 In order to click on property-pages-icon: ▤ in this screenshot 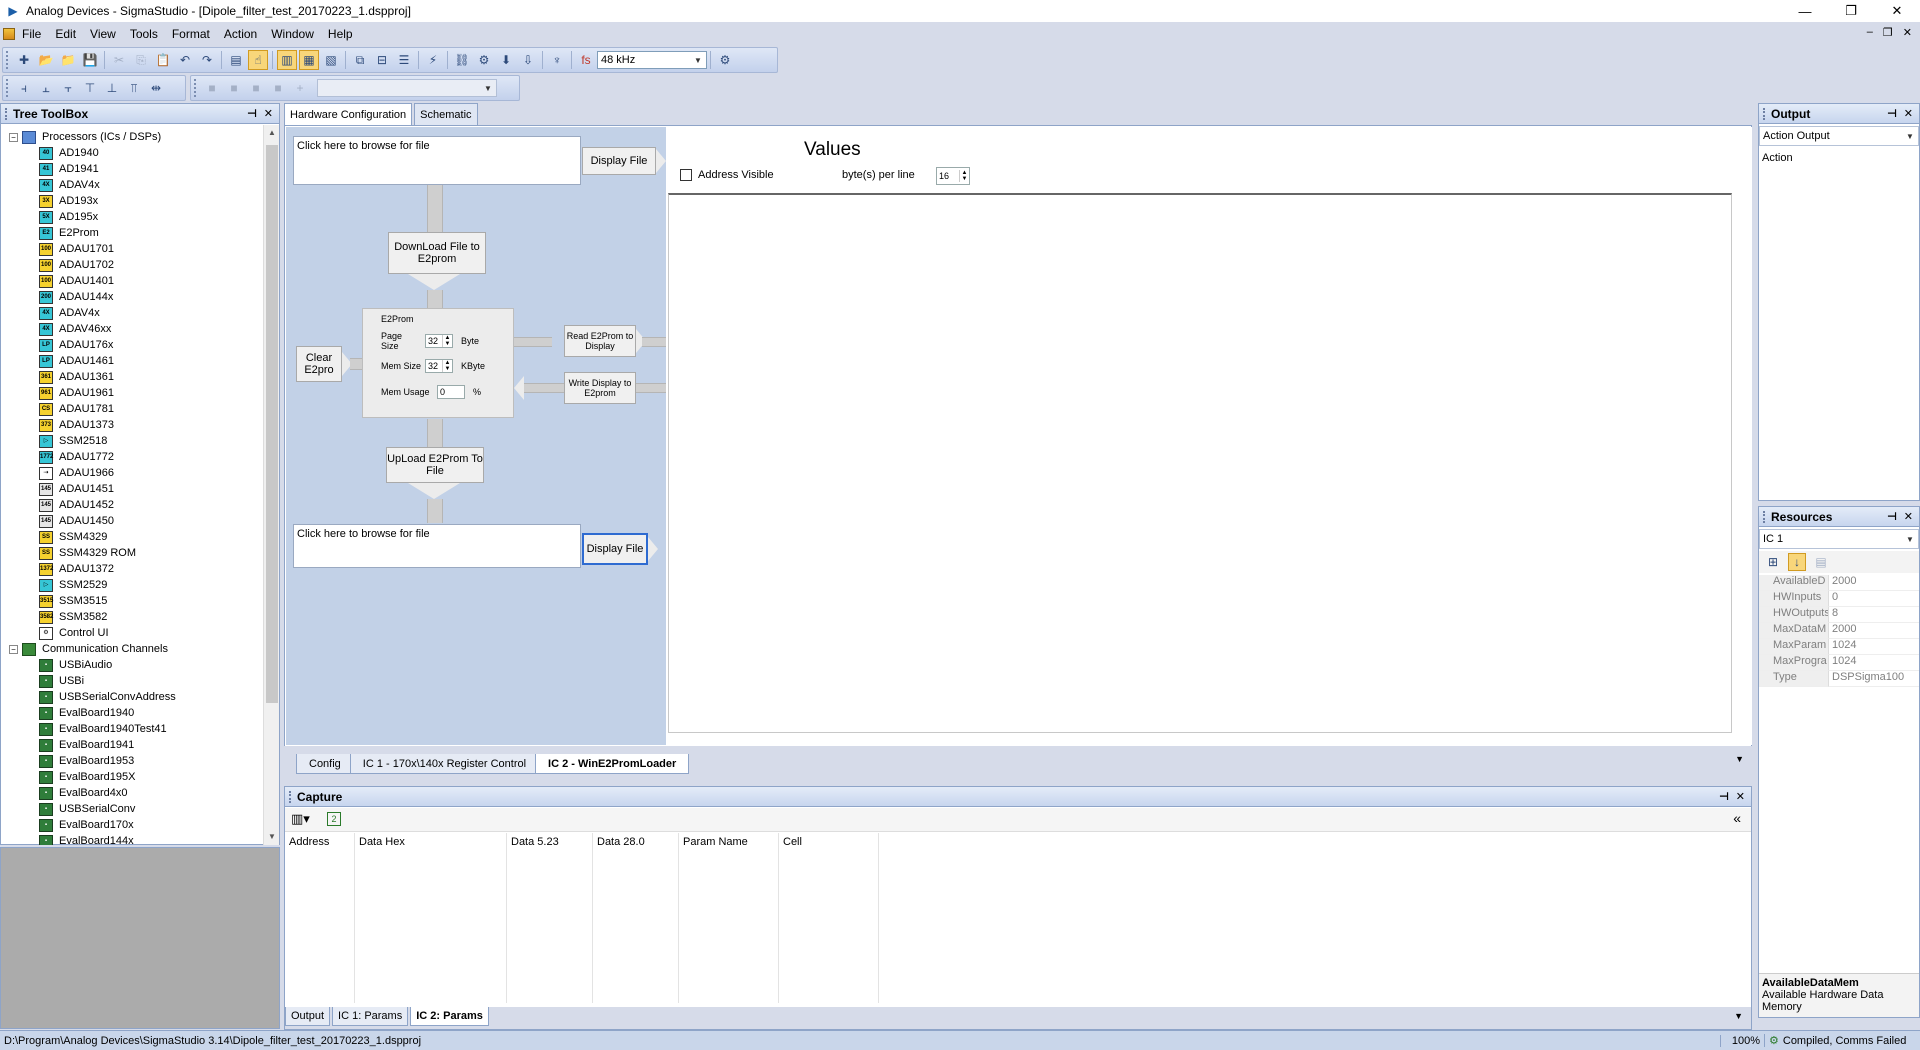, I will do `click(1821, 562)`.